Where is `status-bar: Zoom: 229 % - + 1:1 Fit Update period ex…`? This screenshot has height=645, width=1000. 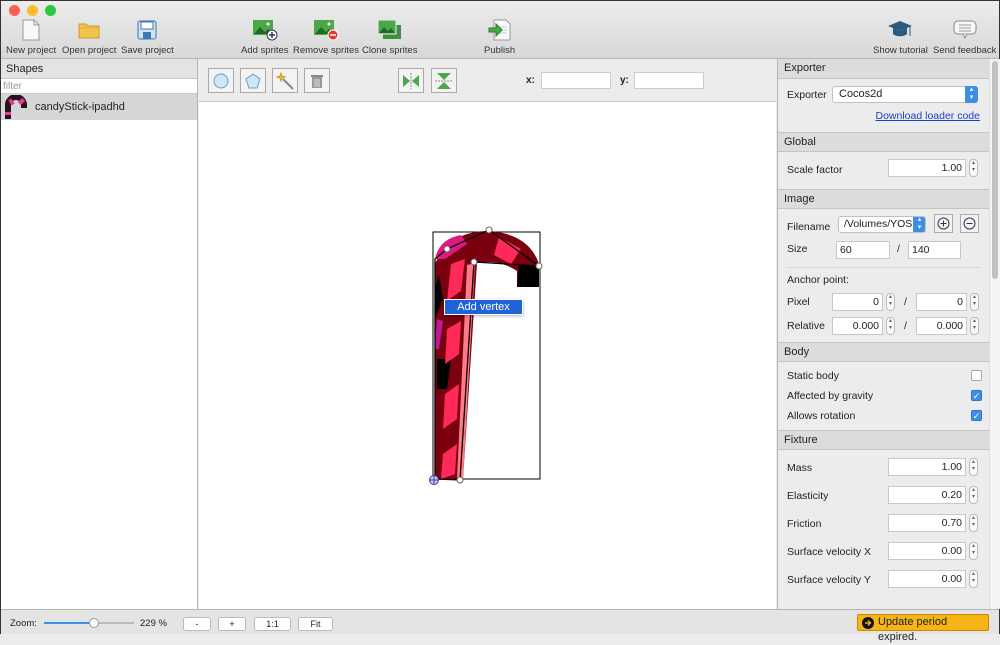
status-bar: Zoom: 229 % - + 1:1 Fit Update period ex… is located at coordinates (500, 626).